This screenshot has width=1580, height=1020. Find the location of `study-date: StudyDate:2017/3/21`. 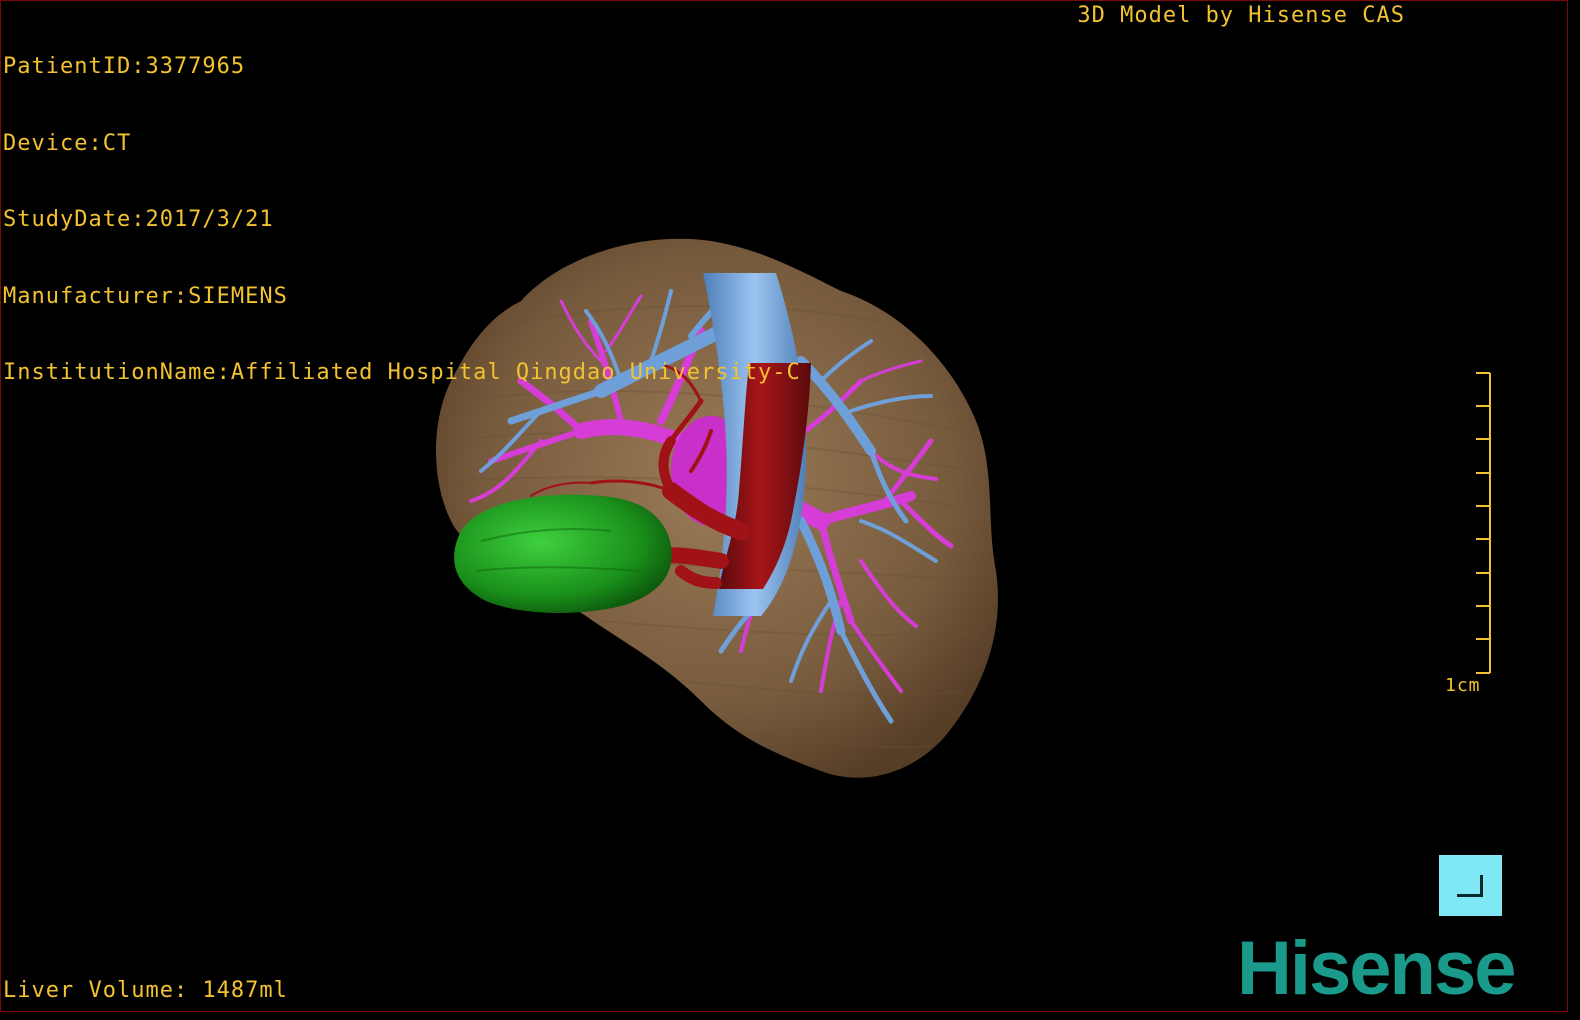

study-date: StudyDate:2017/3/21 is located at coordinates (138, 219).